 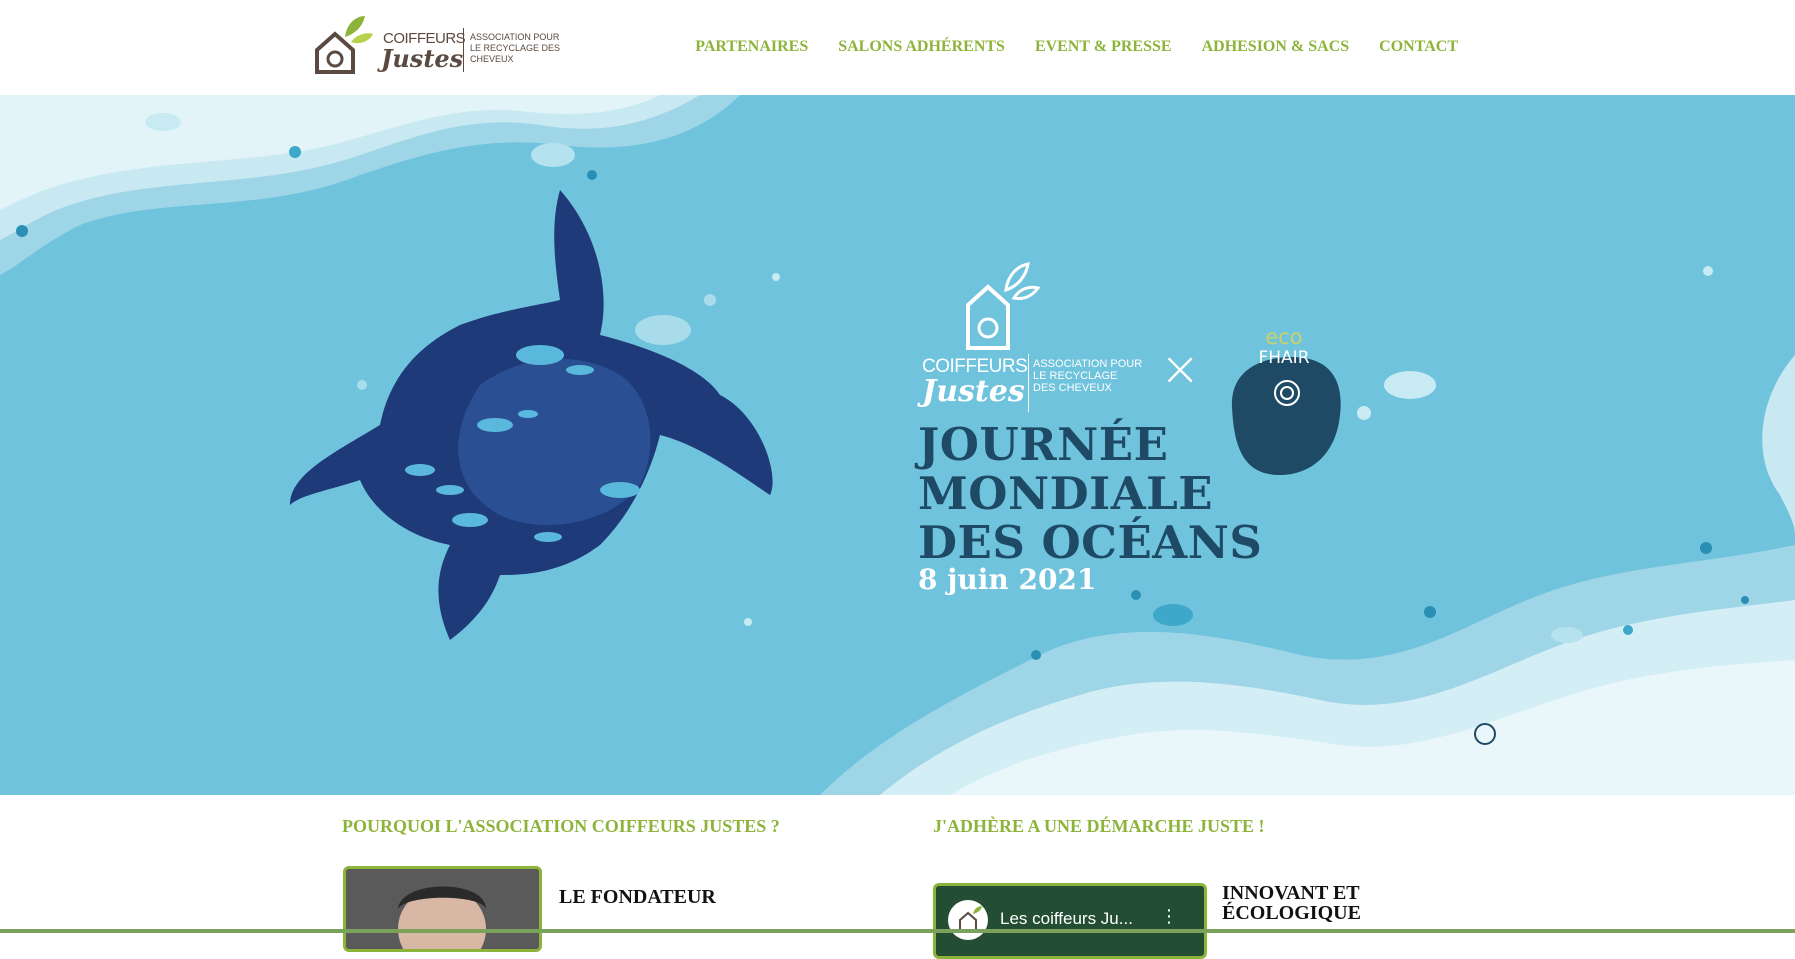 I want to click on nav-adhesion-sacs: ADHESION & SACS, so click(x=1276, y=47).